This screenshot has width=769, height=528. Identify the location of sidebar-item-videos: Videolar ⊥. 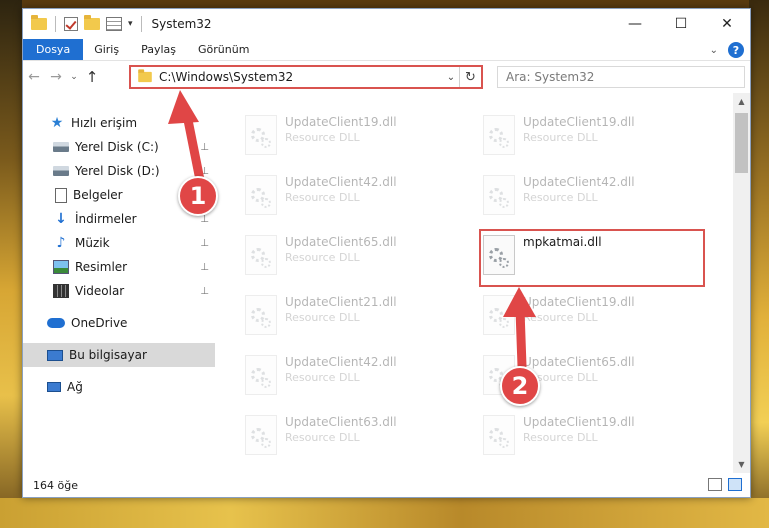
(119, 291).